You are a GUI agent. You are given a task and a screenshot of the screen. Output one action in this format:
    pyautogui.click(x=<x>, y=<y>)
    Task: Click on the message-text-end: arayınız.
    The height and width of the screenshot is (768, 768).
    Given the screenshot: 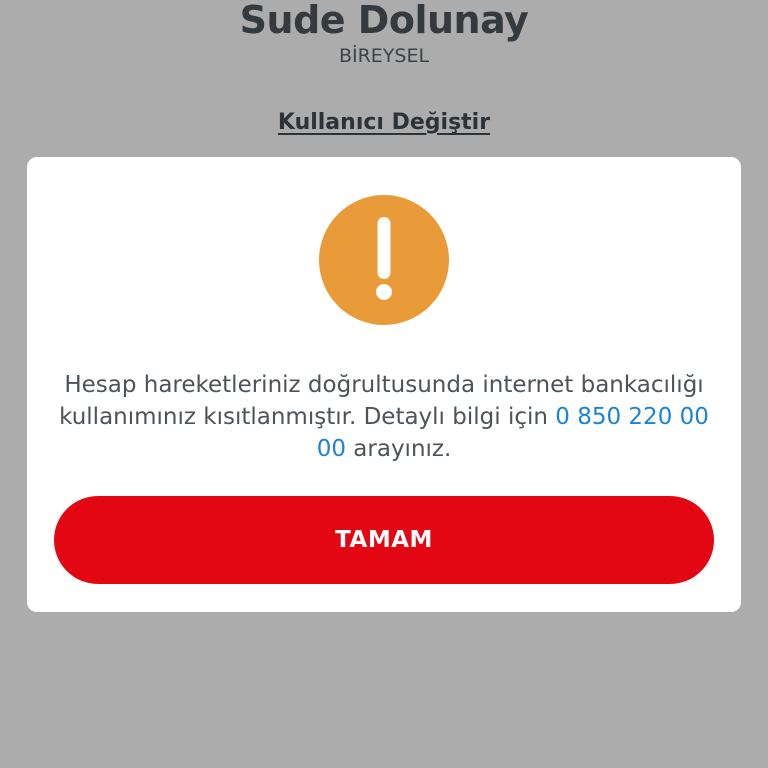 What is the action you would take?
    pyautogui.click(x=398, y=449)
    